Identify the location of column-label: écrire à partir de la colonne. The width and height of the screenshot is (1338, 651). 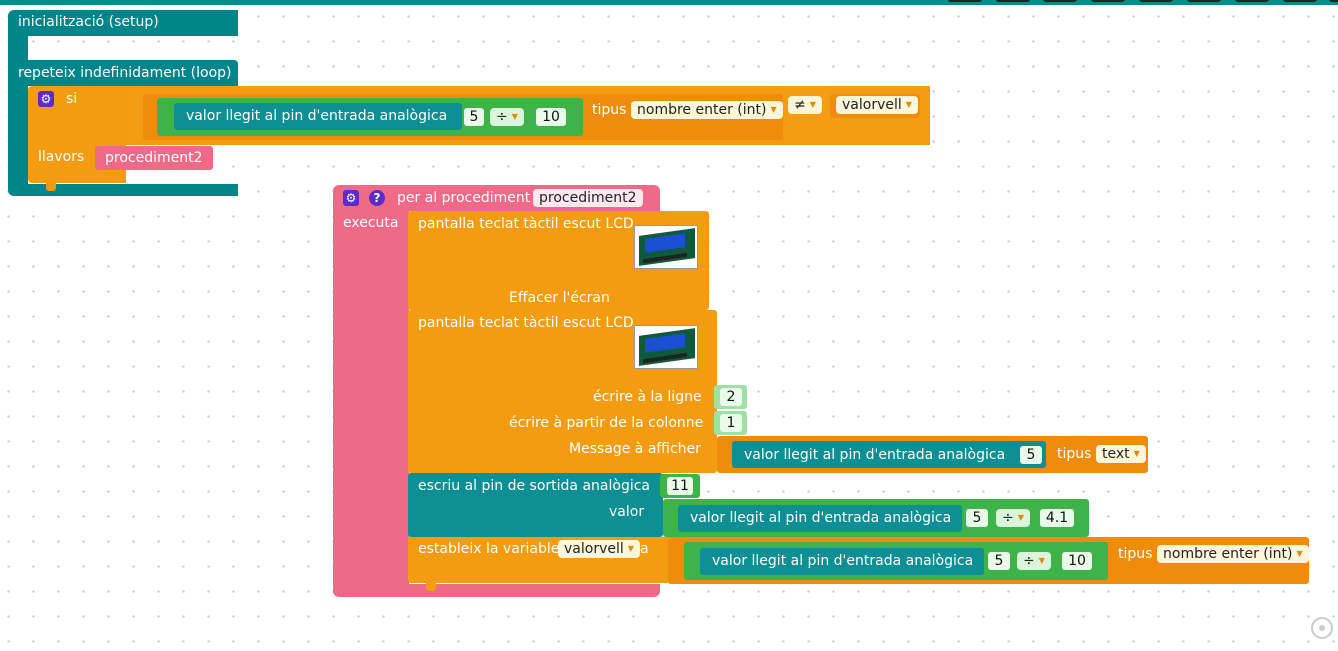
(606, 423).